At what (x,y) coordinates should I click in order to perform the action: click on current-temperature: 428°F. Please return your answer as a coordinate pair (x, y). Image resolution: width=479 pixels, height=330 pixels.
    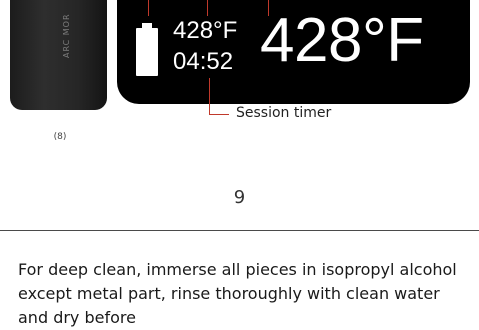
    Looking at the image, I should click on (342, 40).